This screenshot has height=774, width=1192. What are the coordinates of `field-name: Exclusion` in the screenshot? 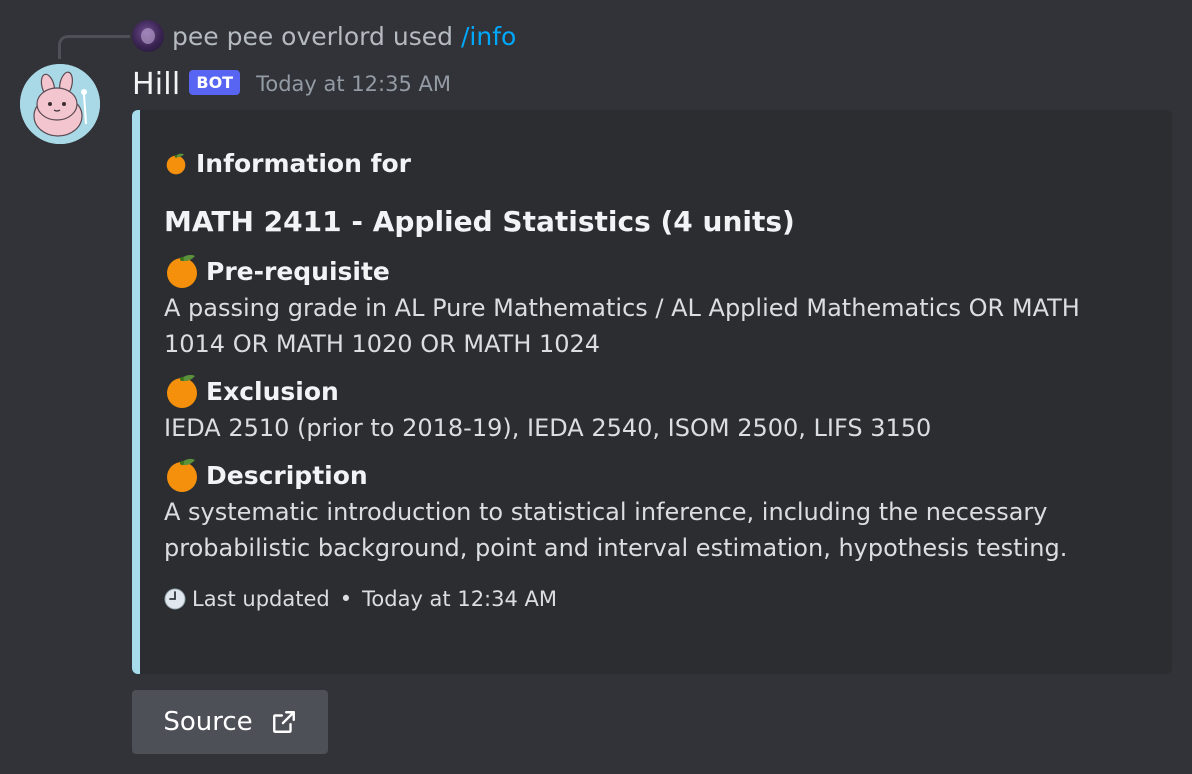 It's located at (656, 391).